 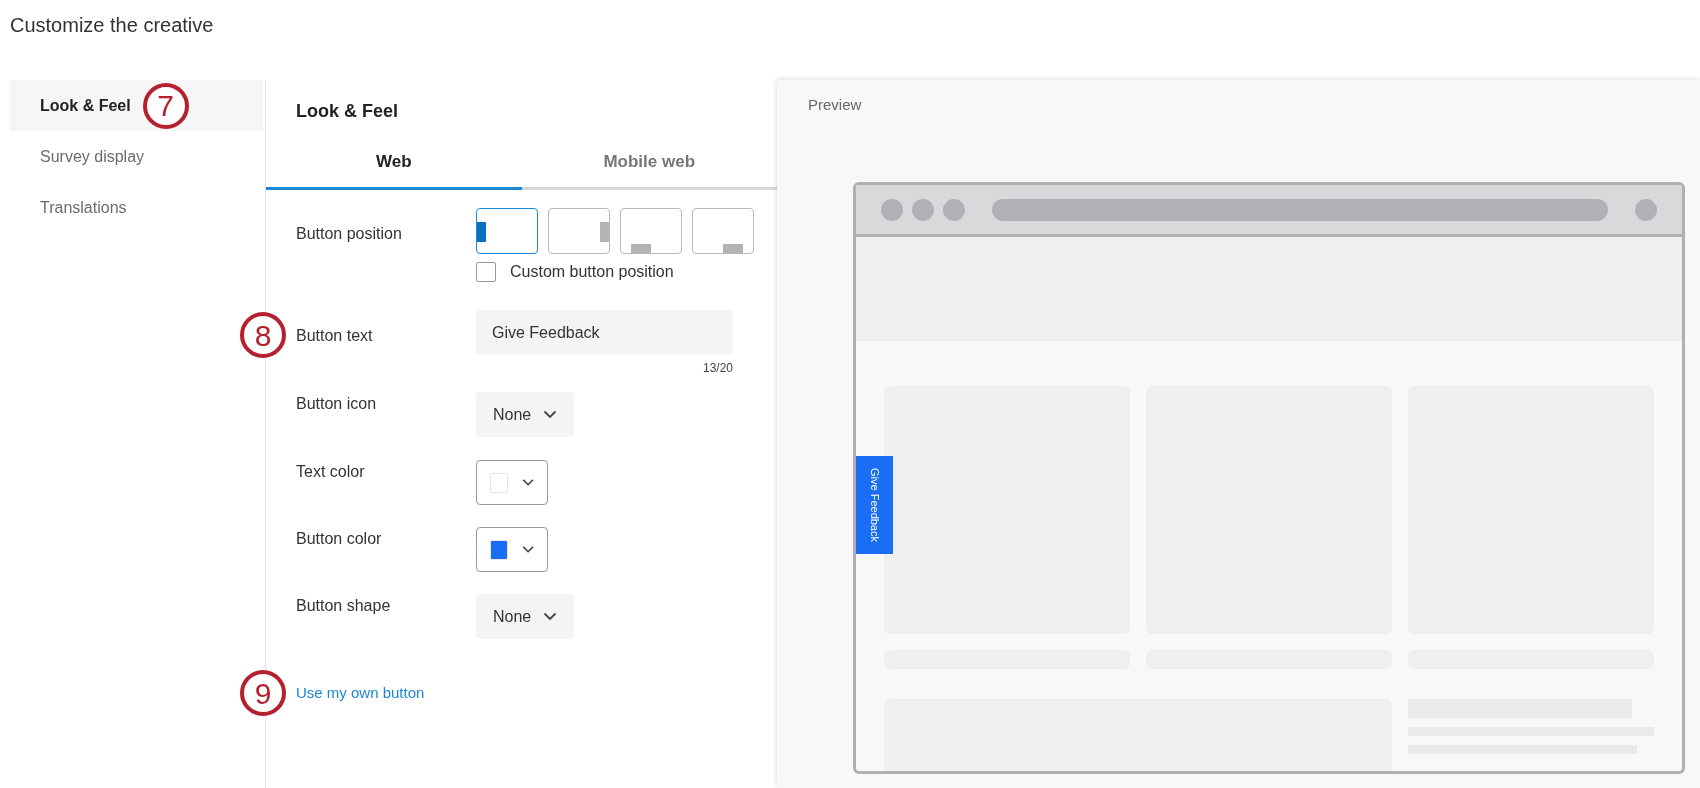 I want to click on button-text-field: Give Feedback, so click(x=604, y=332).